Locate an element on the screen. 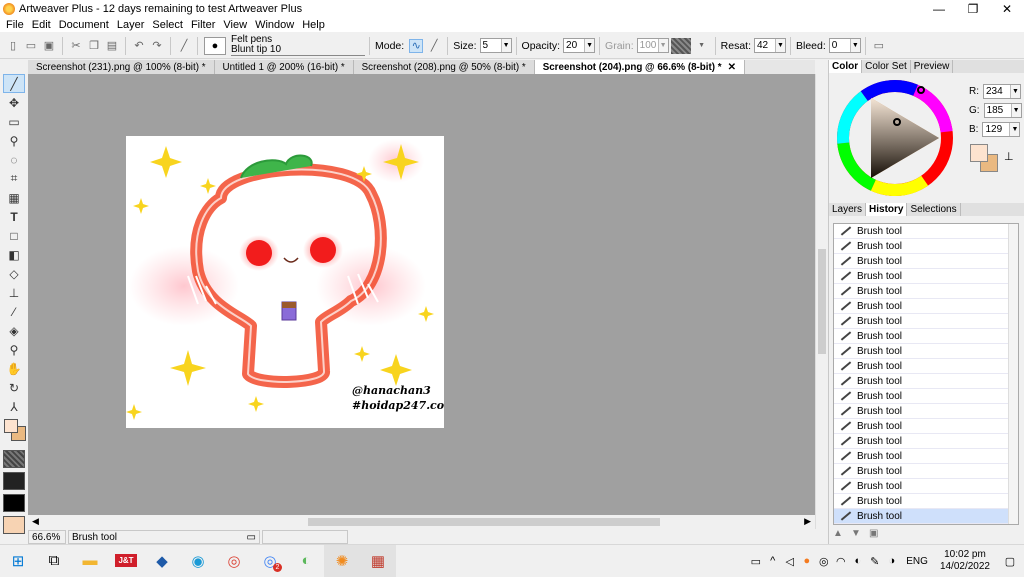  menu-layer: Layer is located at coordinates (131, 25).